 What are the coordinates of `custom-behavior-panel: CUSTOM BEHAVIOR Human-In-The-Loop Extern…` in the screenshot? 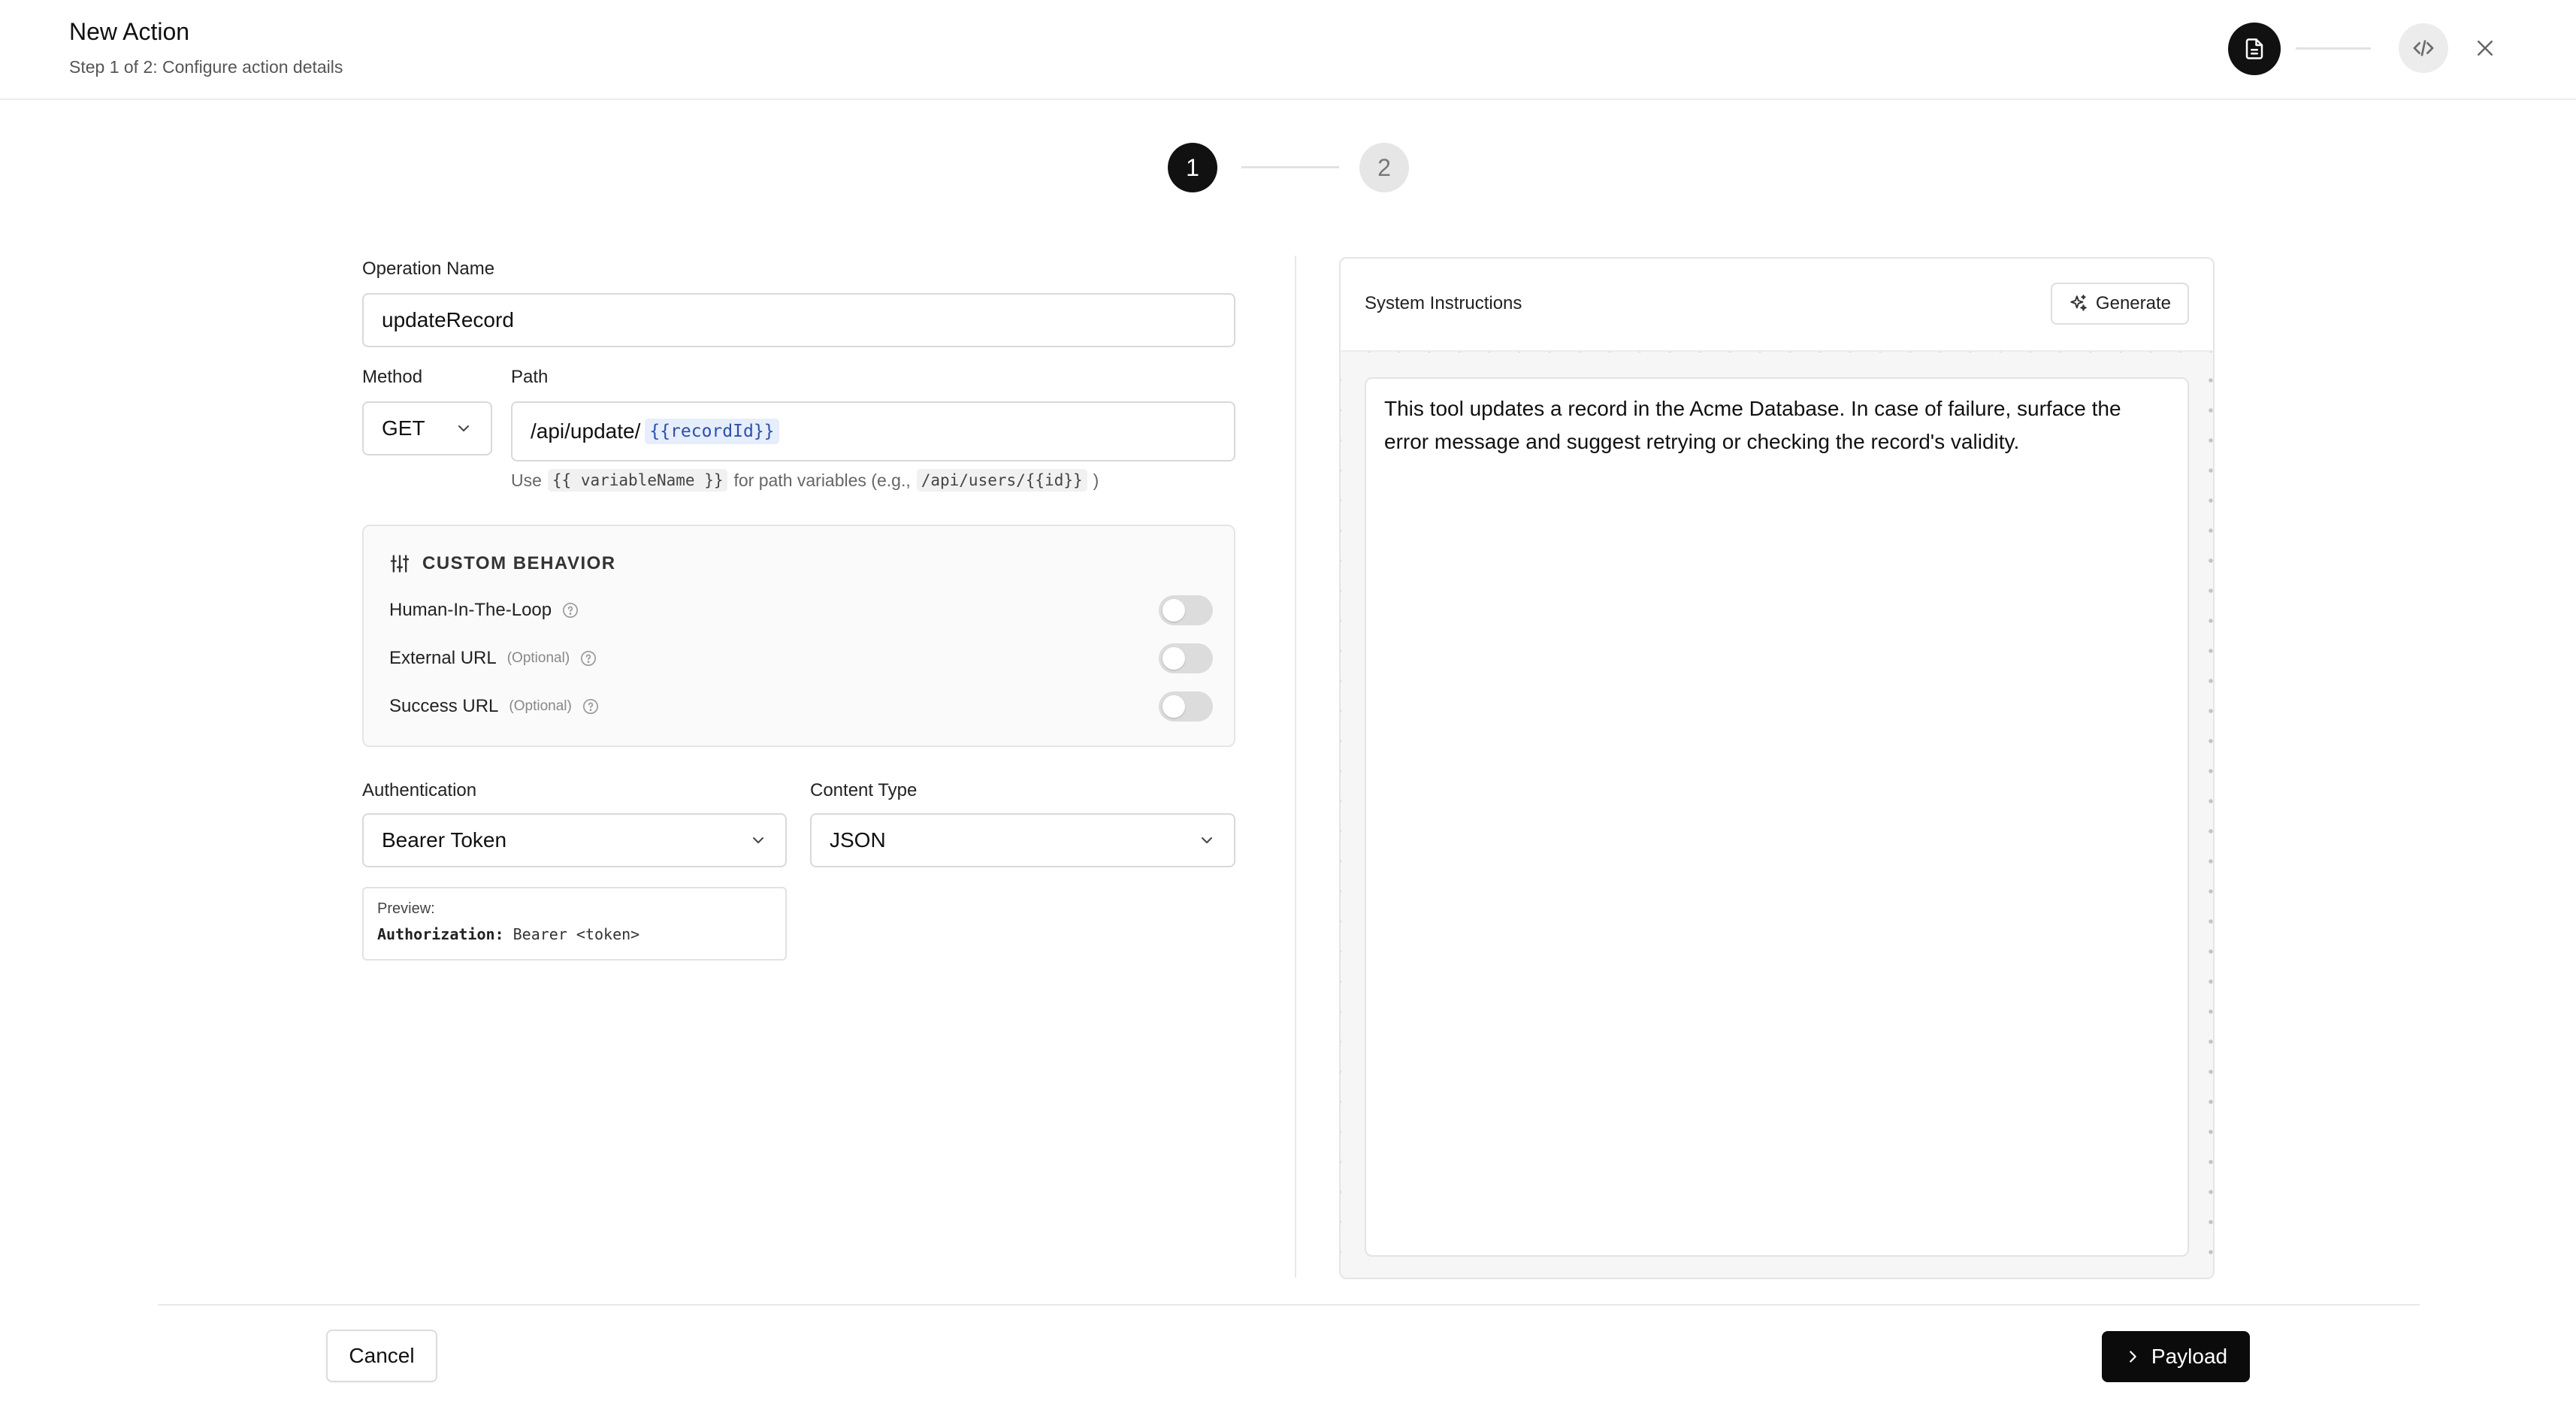 It's located at (798, 636).